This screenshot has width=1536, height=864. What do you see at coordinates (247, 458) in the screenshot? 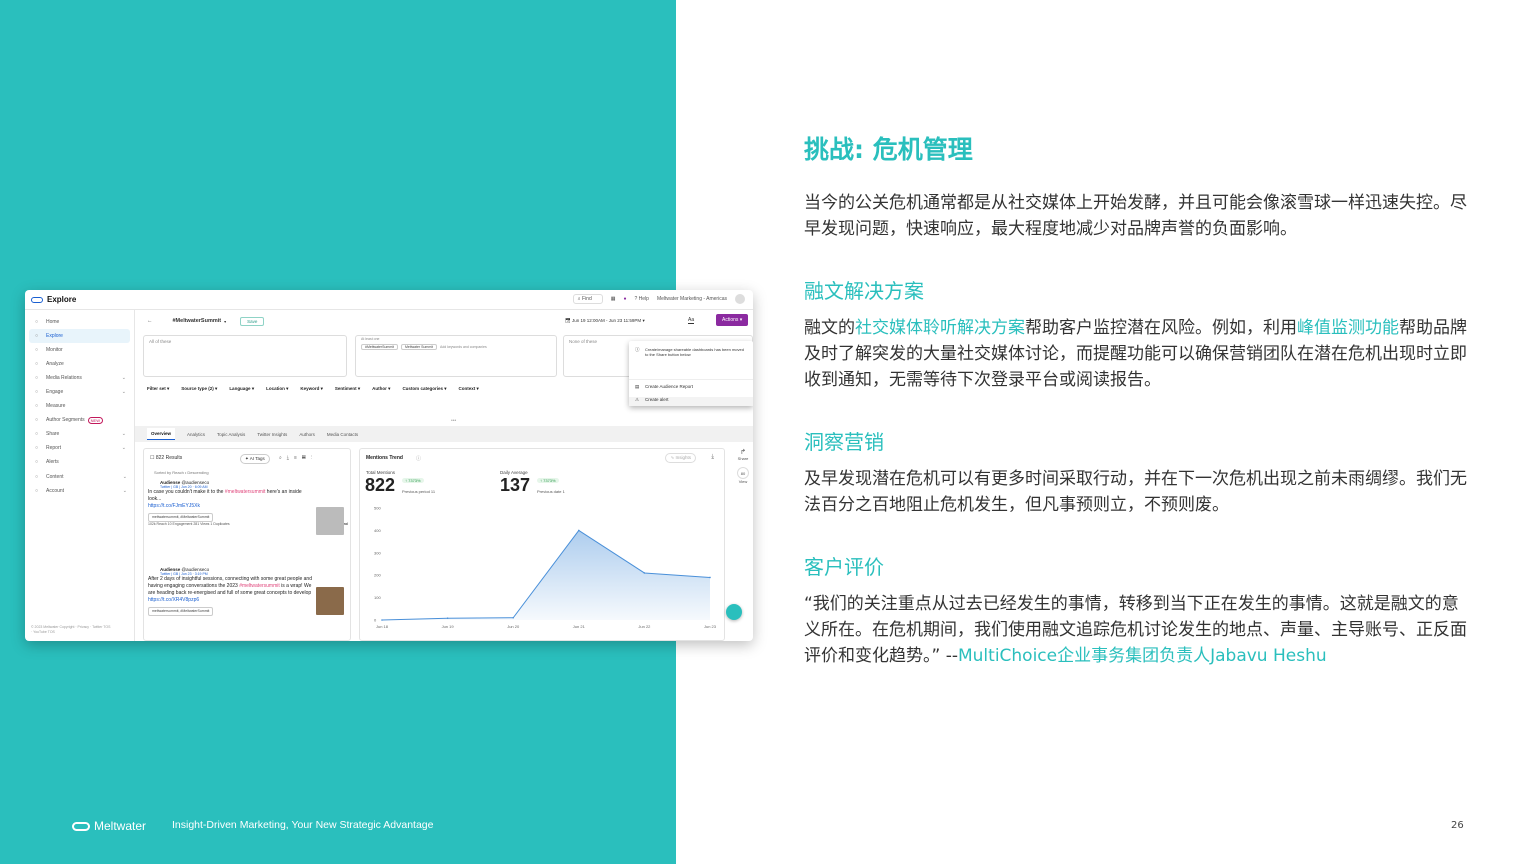
I see `tag-icon: ✦` at bounding box center [247, 458].